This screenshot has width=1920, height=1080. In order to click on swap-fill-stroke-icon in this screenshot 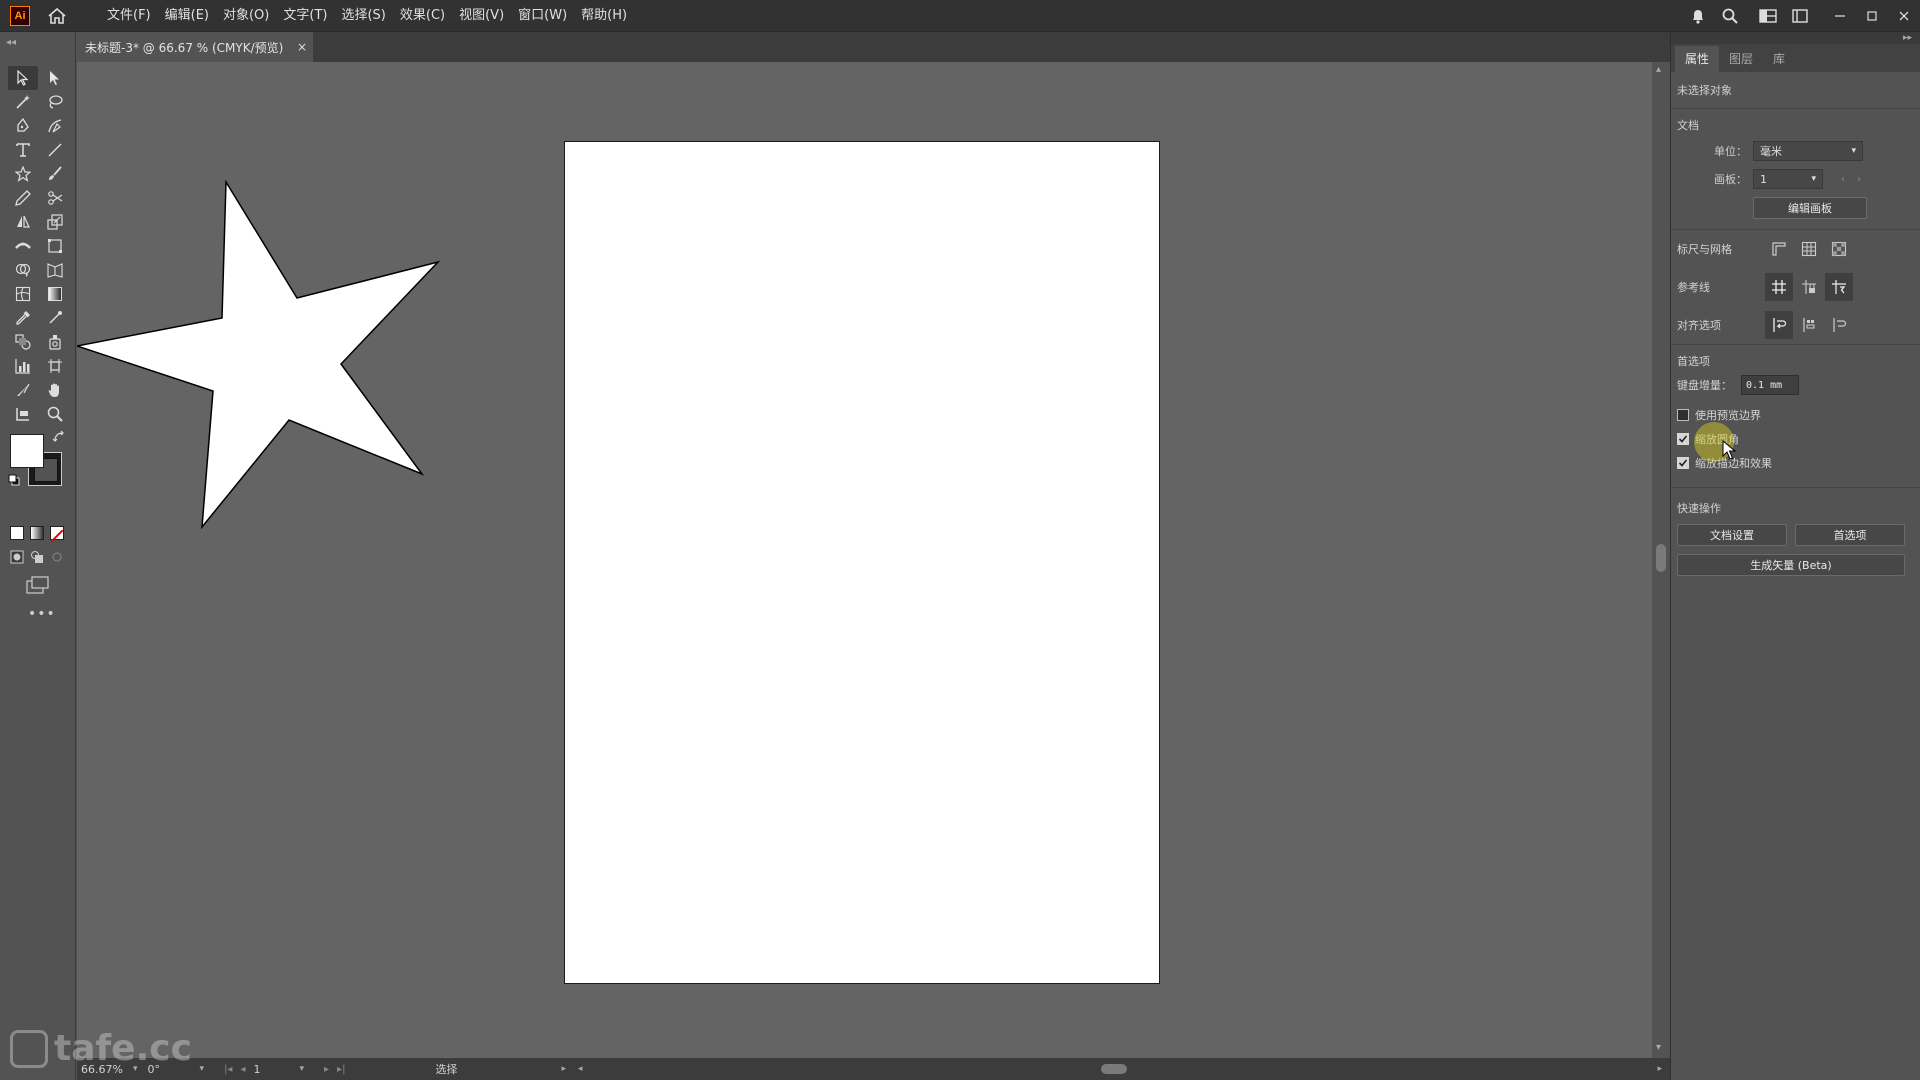, I will do `click(59, 437)`.